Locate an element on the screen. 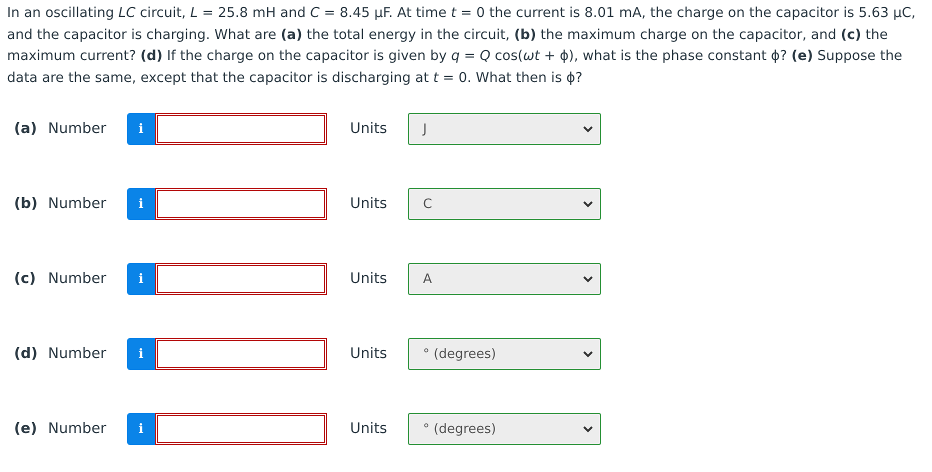 This screenshot has height=472, width=932. part-label: (b) is located at coordinates (26, 204).